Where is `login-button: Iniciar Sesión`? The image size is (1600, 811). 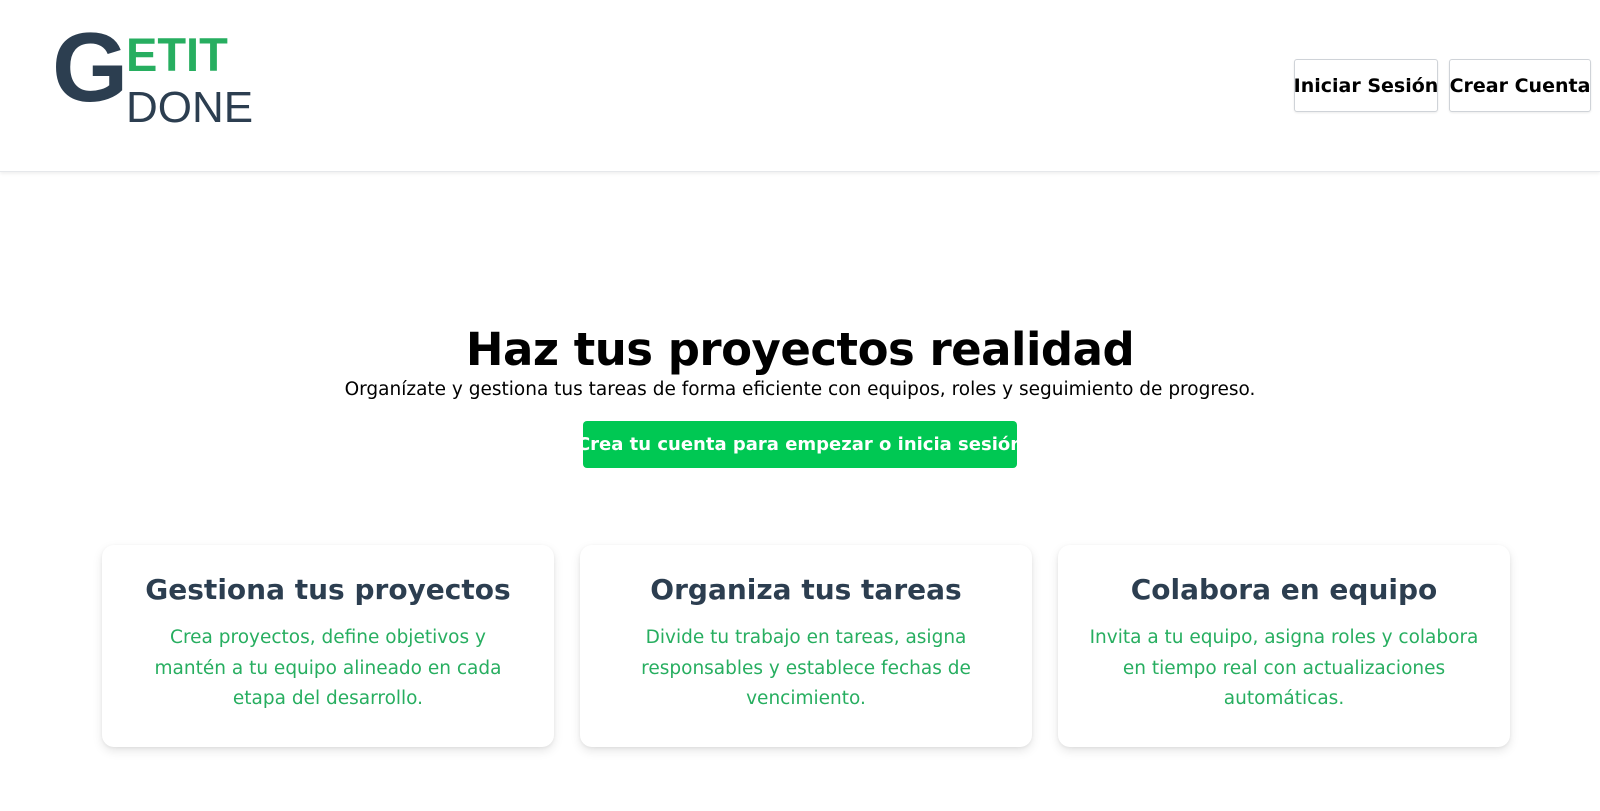
login-button: Iniciar Sesión is located at coordinates (1366, 85).